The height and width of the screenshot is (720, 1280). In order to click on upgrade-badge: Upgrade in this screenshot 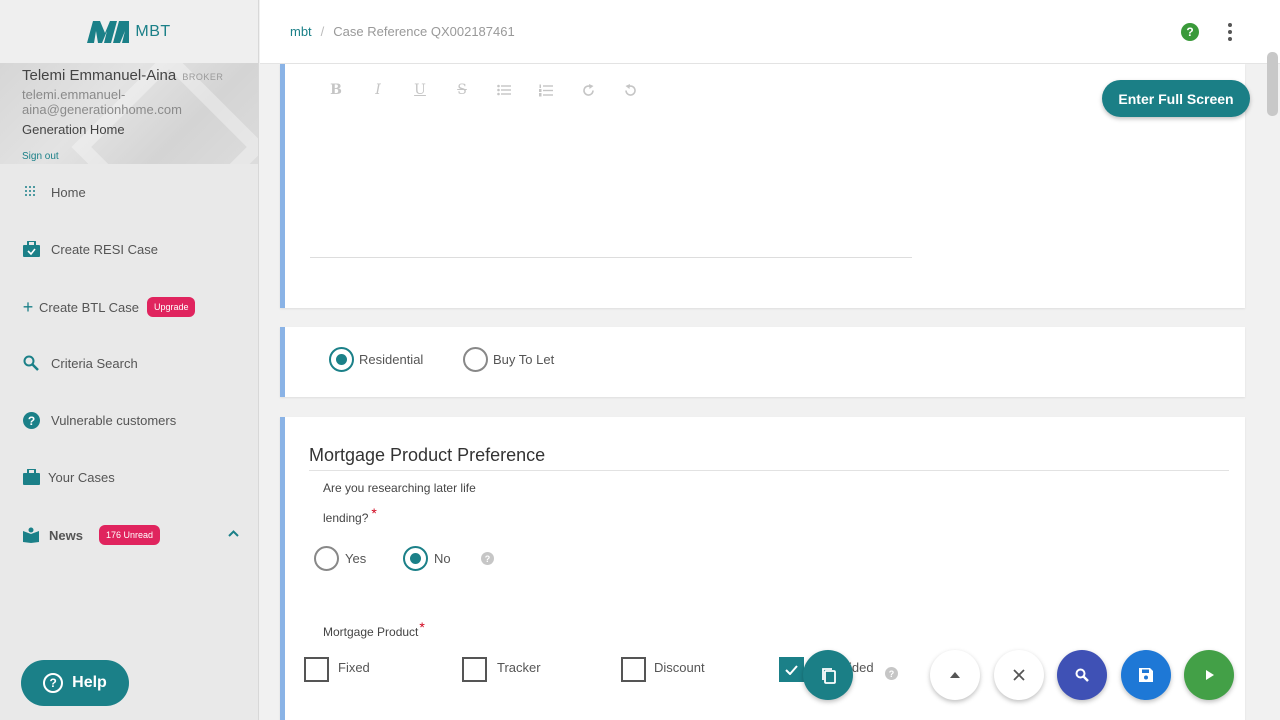, I will do `click(171, 307)`.